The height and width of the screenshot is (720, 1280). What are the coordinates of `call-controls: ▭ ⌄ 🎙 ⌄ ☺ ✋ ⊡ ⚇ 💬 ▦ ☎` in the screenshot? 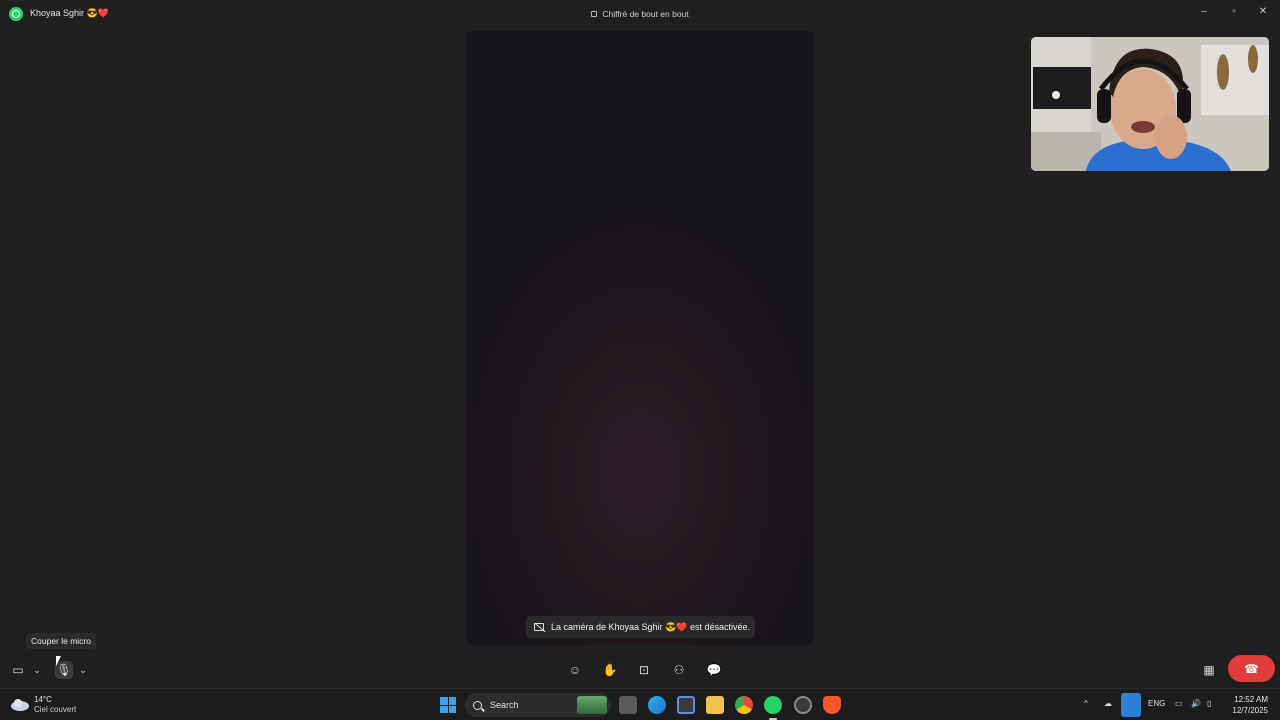 It's located at (640, 670).